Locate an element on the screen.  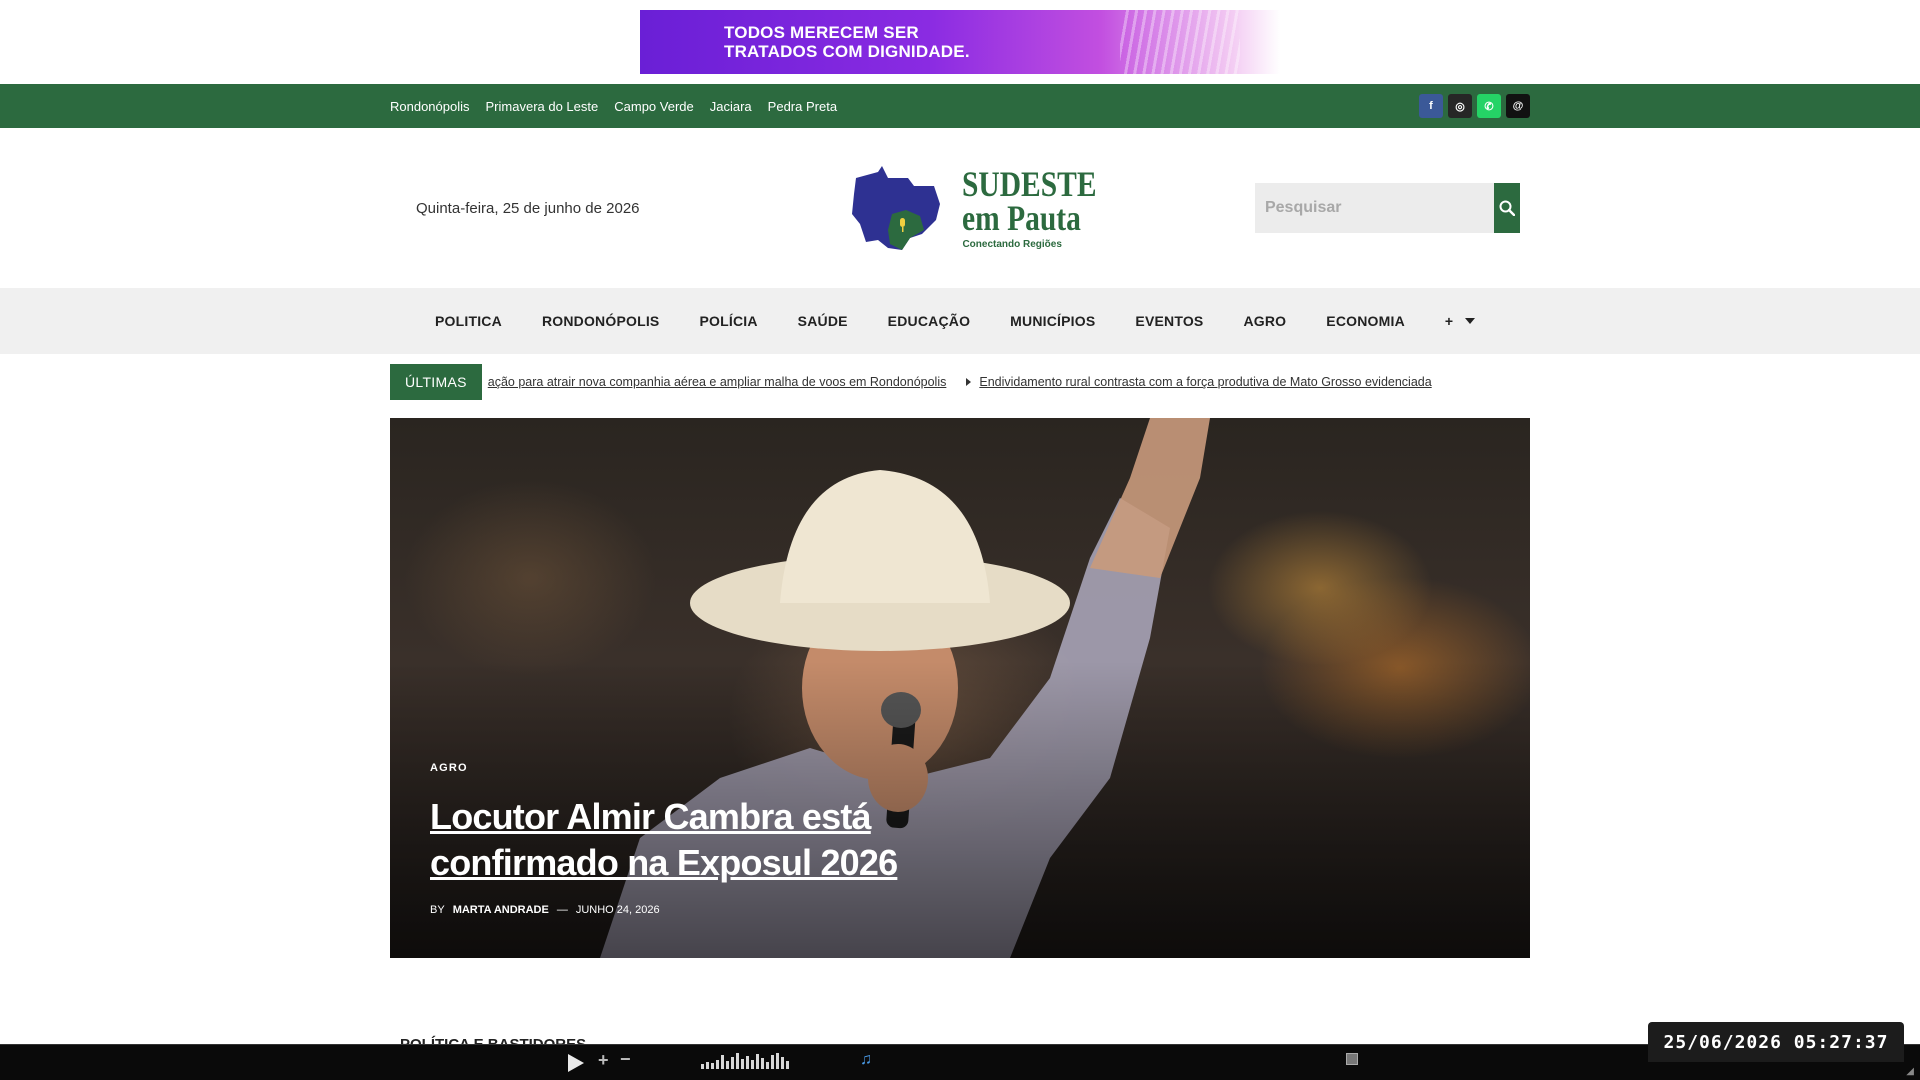
search-icon is located at coordinates (1507, 208).